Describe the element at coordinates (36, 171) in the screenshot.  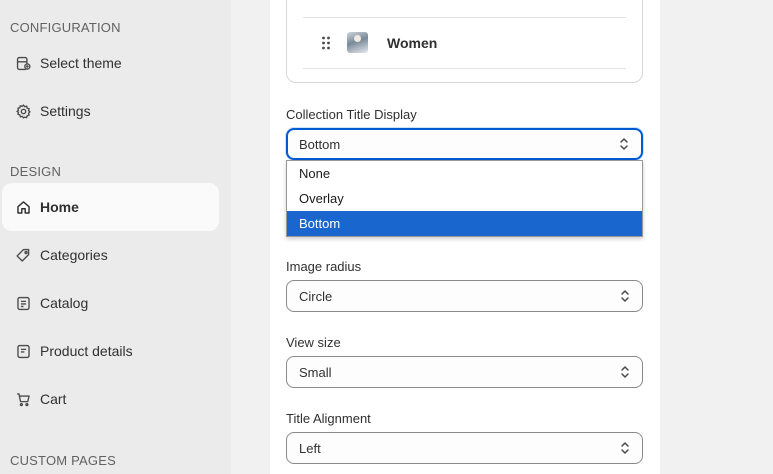
I see `section-label-design: DESIGN` at that location.